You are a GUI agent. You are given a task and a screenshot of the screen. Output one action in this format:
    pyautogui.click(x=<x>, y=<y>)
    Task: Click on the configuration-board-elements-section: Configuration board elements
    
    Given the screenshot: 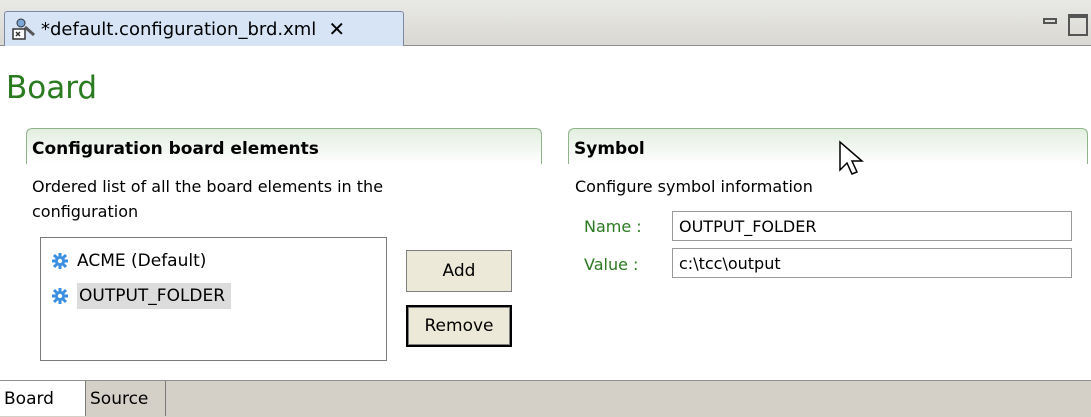 What is the action you would take?
    pyautogui.click(x=284, y=146)
    